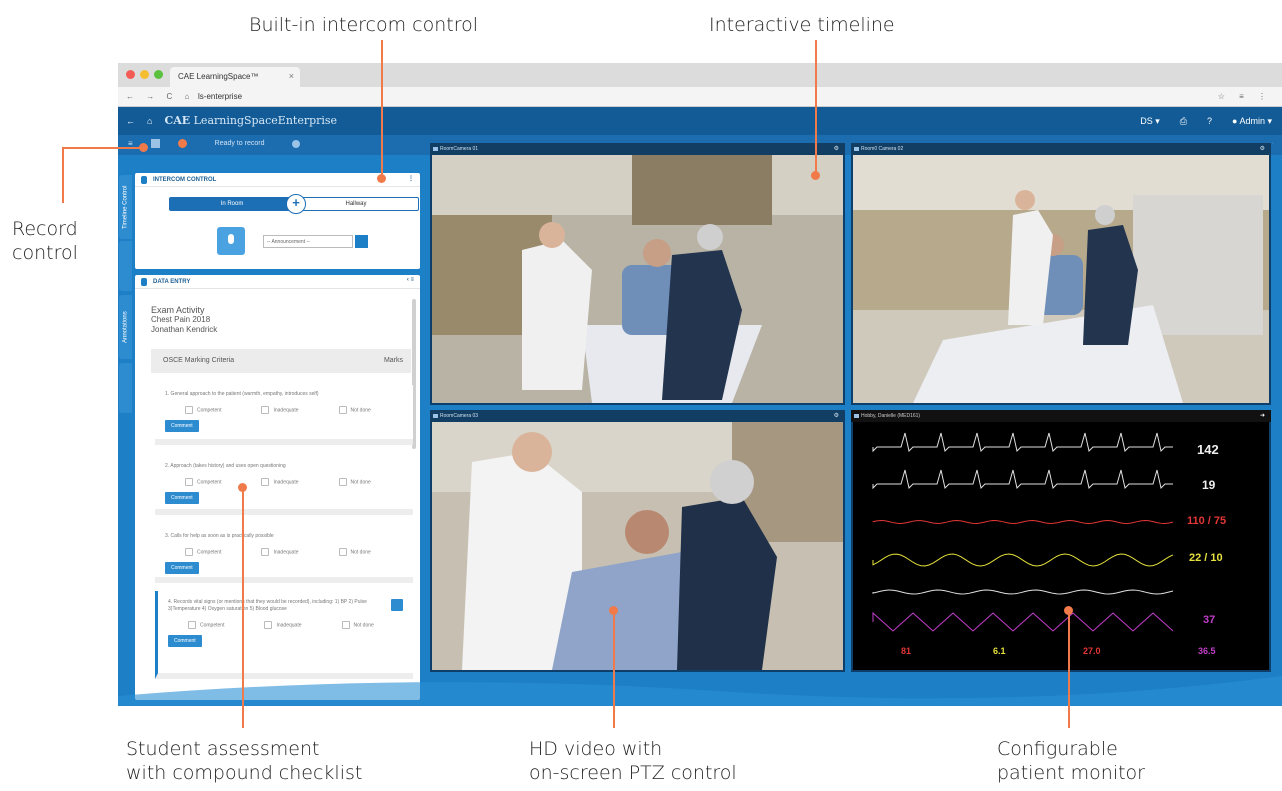 Image resolution: width=1282 pixels, height=791 pixels. Describe the element at coordinates (160, 96) in the screenshot. I see `nav-buttons: ← → C ⌂` at that location.